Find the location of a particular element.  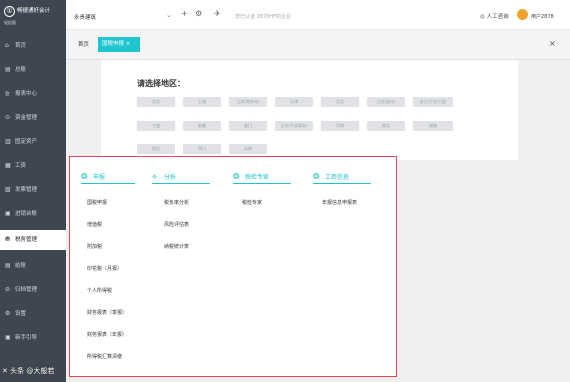

category-tax-expert: ❂ 税检专家 is located at coordinates (262, 177).